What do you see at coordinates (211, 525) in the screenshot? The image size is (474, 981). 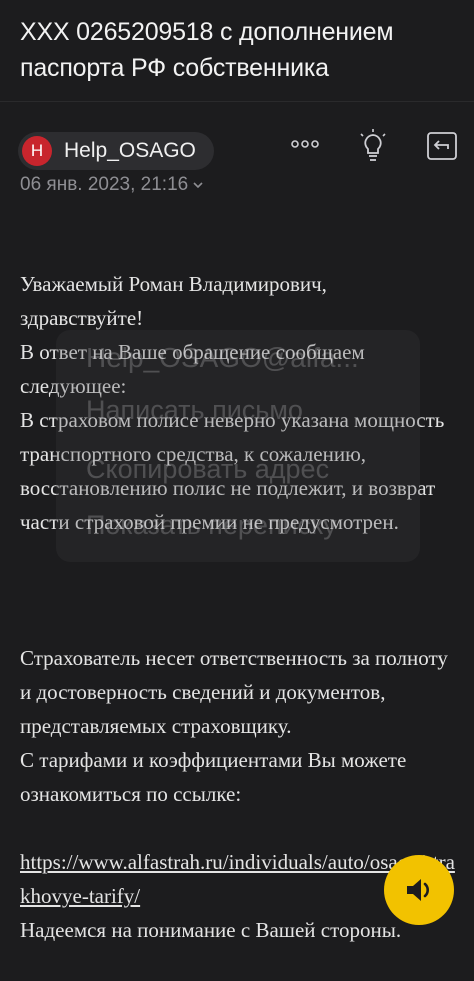 I see `menu-item-show-thread: Показать переписку` at bounding box center [211, 525].